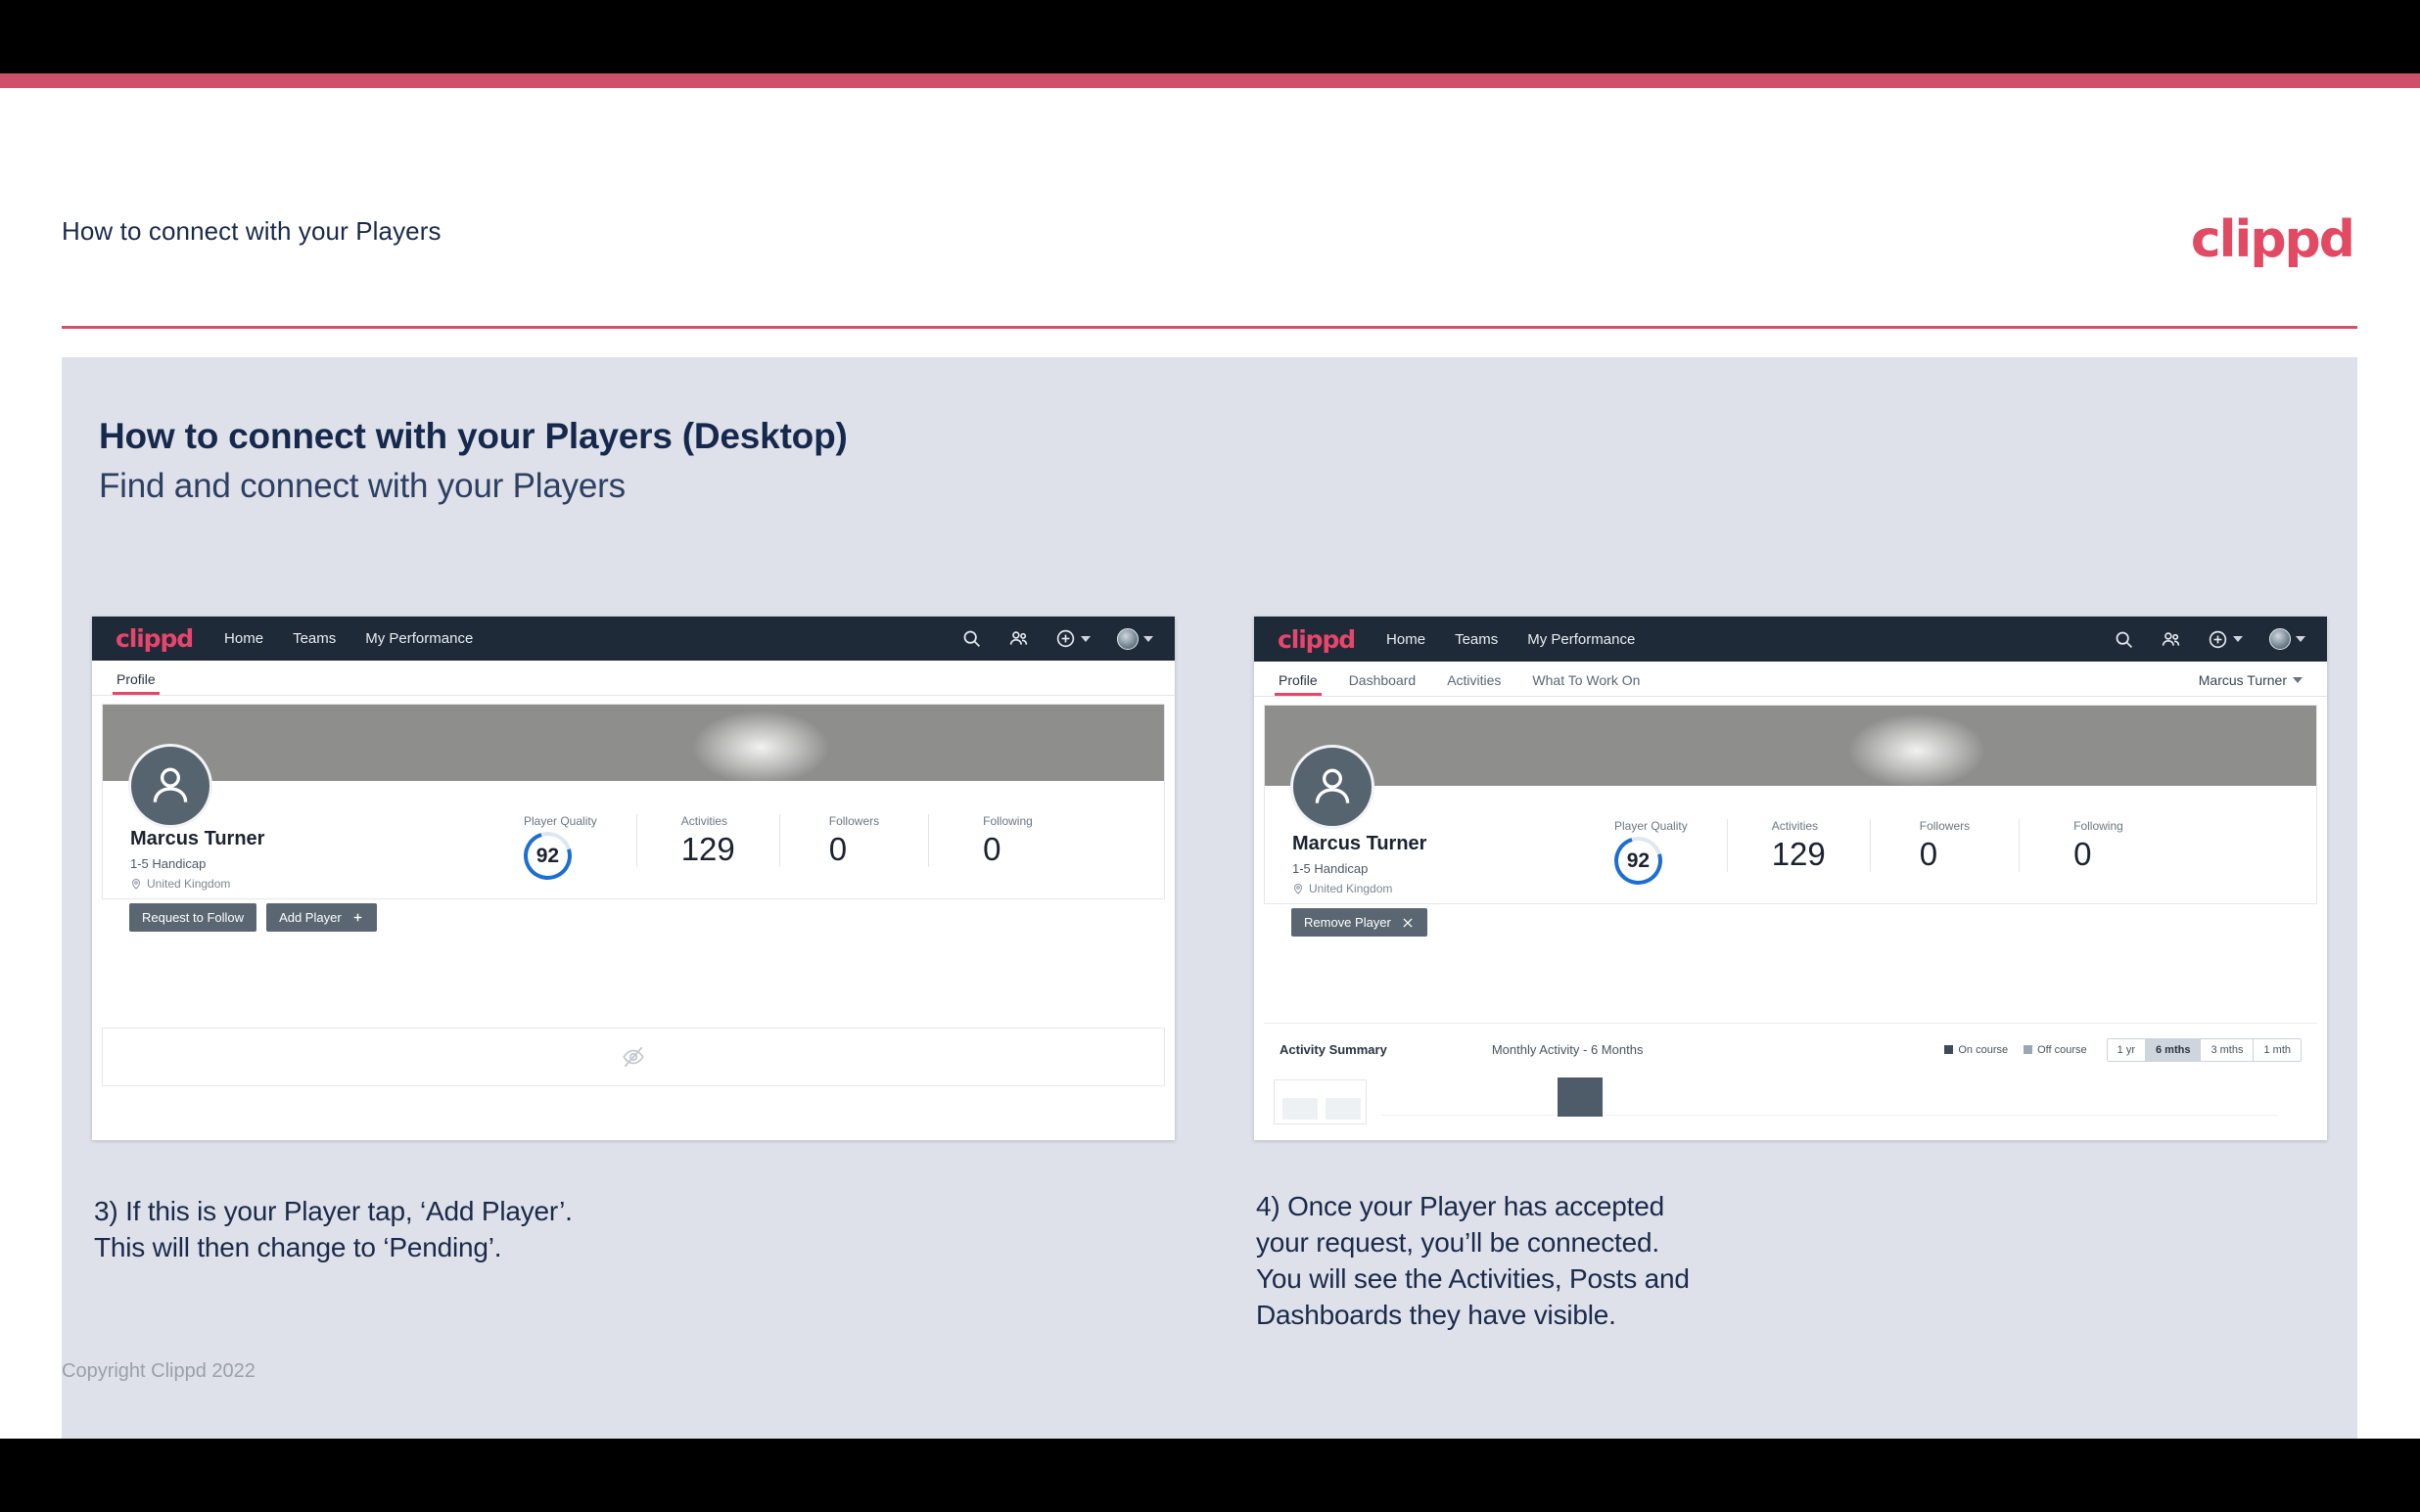 The width and height of the screenshot is (2420, 1512). Describe the element at coordinates (321, 917) in the screenshot. I see `add-player-button: Add Player` at that location.